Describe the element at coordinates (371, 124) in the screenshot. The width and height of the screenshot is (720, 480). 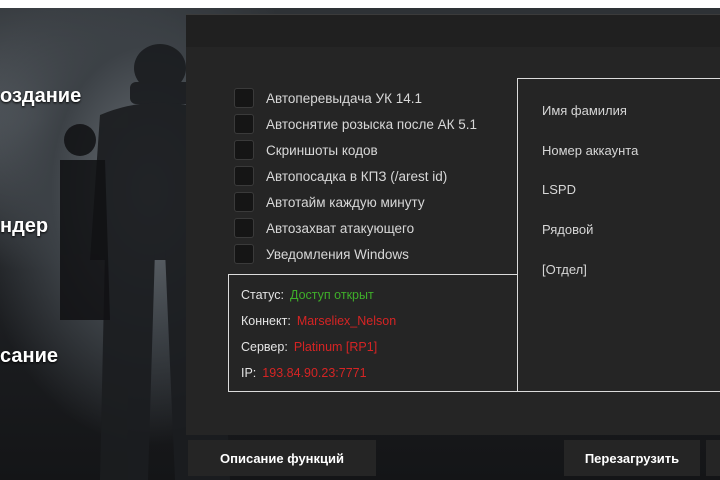
I see `checkbox-label: Автоснятие розыска после АК 5.1` at that location.